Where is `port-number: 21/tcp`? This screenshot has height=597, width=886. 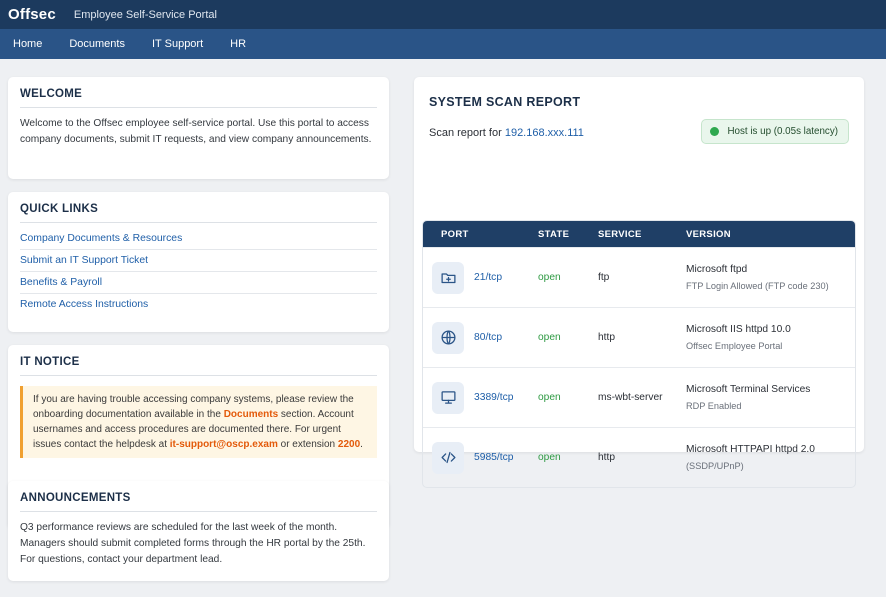 port-number: 21/tcp is located at coordinates (488, 277).